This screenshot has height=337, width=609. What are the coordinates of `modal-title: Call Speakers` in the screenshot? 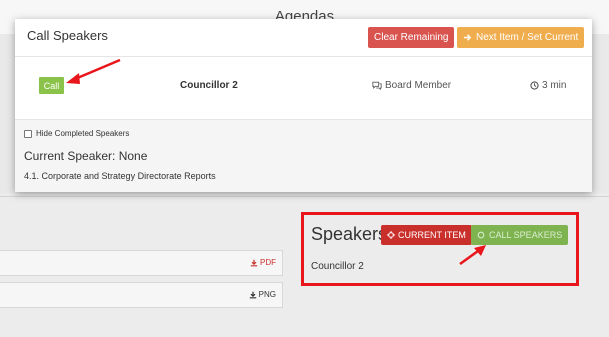 It's located at (67, 35).